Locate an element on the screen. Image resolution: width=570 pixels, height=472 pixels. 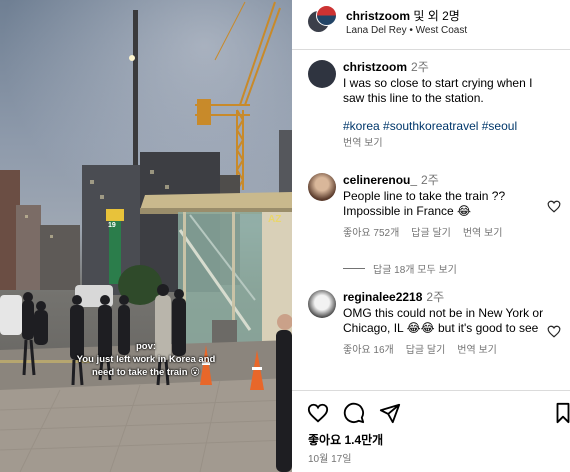
save-icon is located at coordinates (562, 413).